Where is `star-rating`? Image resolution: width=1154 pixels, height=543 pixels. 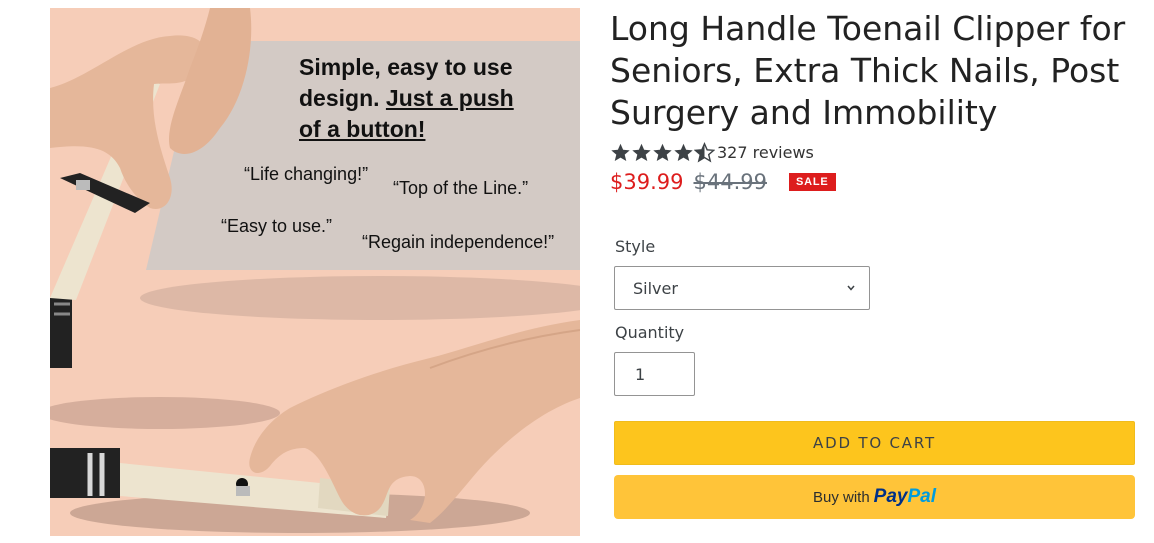
star-rating is located at coordinates (662, 152).